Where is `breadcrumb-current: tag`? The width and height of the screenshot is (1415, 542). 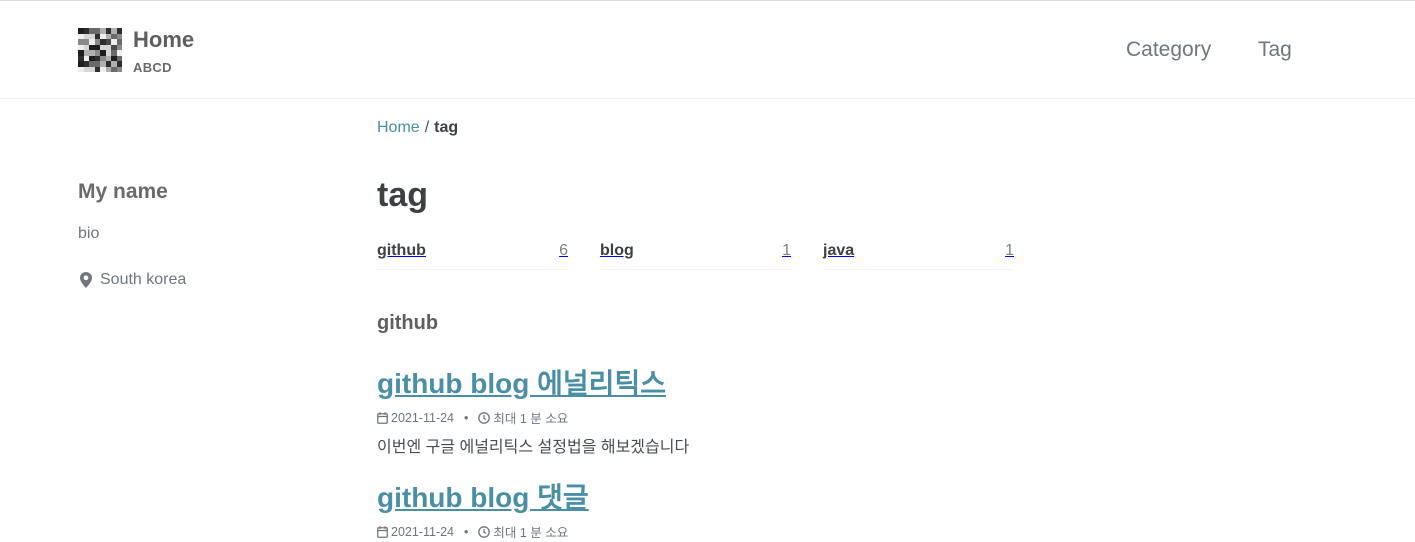 breadcrumb-current: tag is located at coordinates (446, 127).